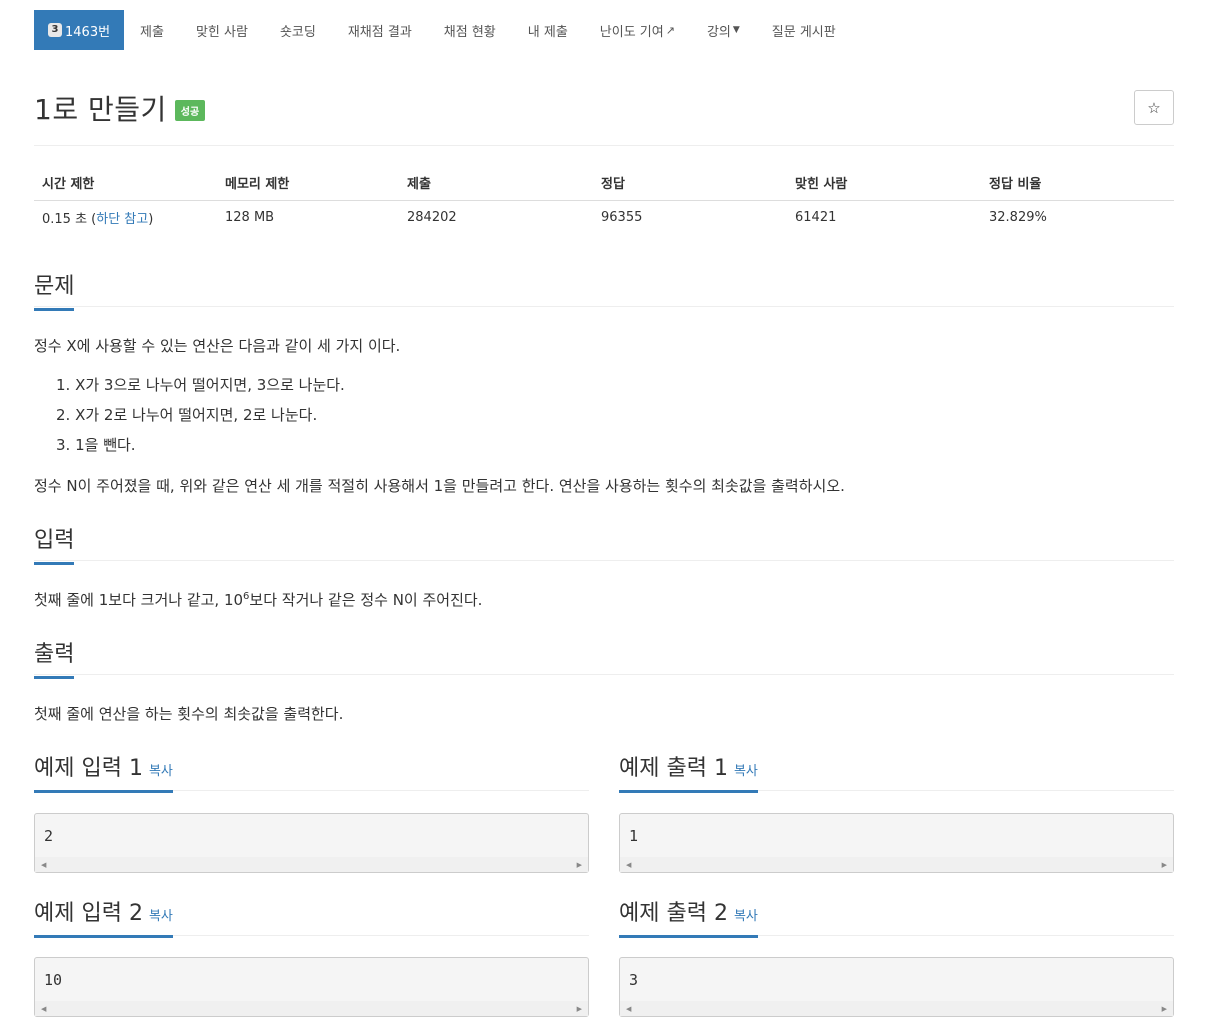 Image resolution: width=1215 pixels, height=1033 pixels. I want to click on tab-submit-label: 제출, so click(152, 32).